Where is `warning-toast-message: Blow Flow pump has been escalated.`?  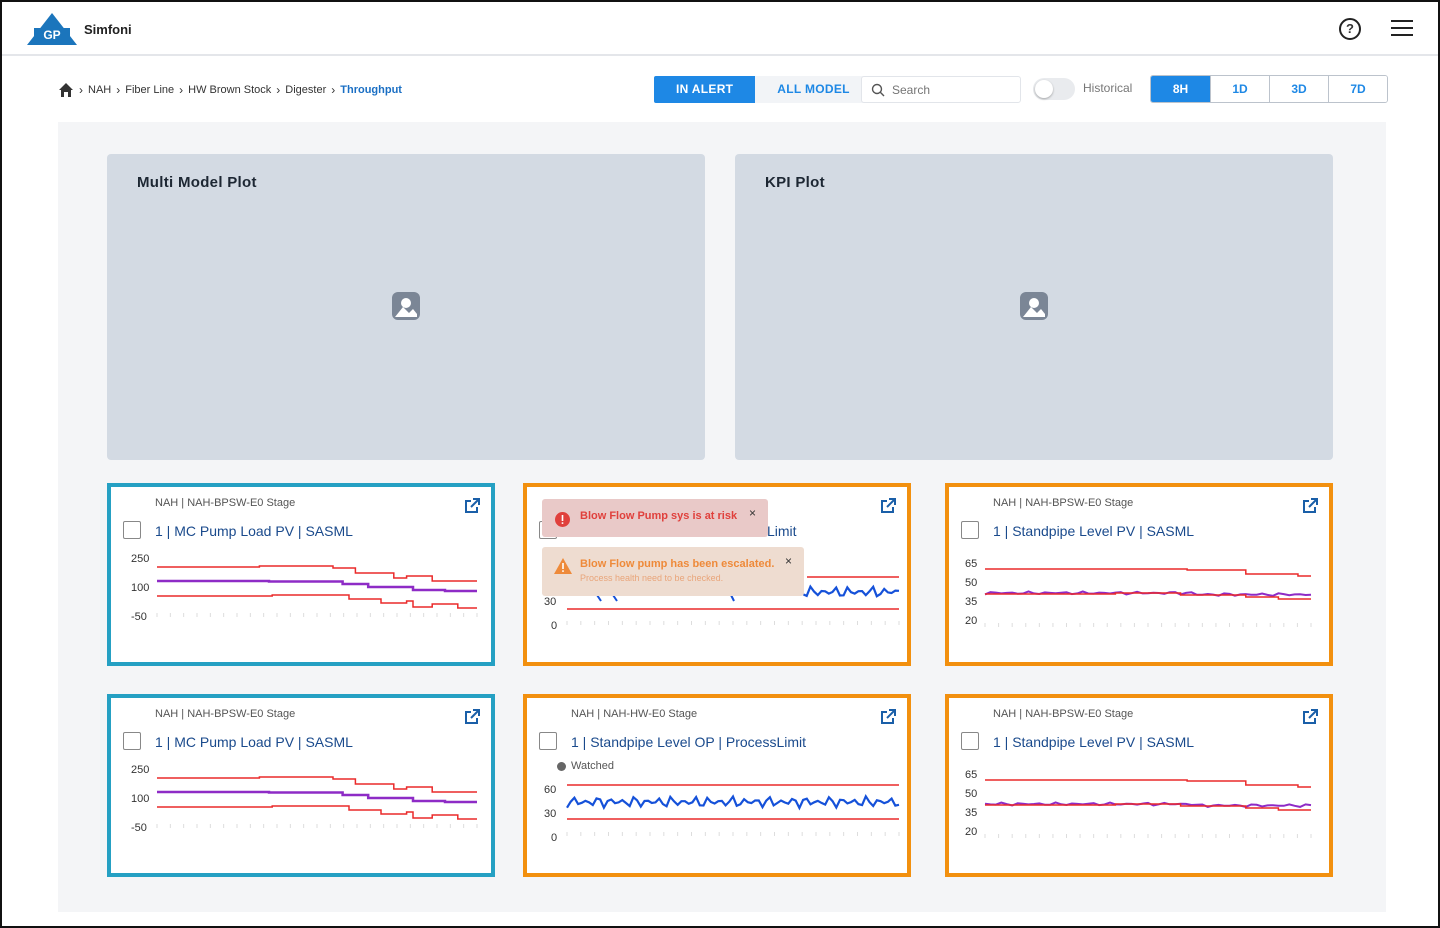
warning-toast-message: Blow Flow pump has been escalated. is located at coordinates (677, 564).